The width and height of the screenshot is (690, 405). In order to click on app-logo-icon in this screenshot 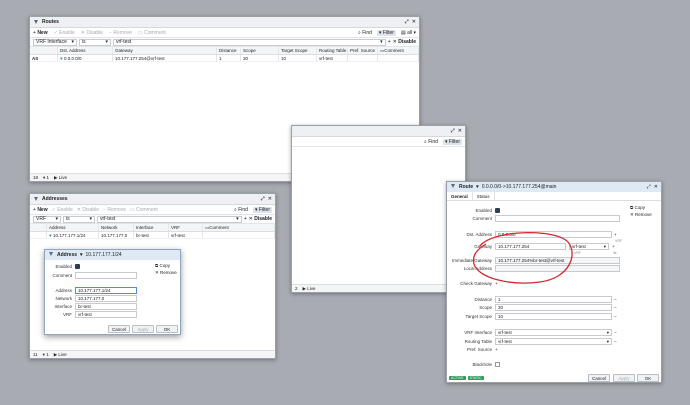, I will do `click(51, 255)`.